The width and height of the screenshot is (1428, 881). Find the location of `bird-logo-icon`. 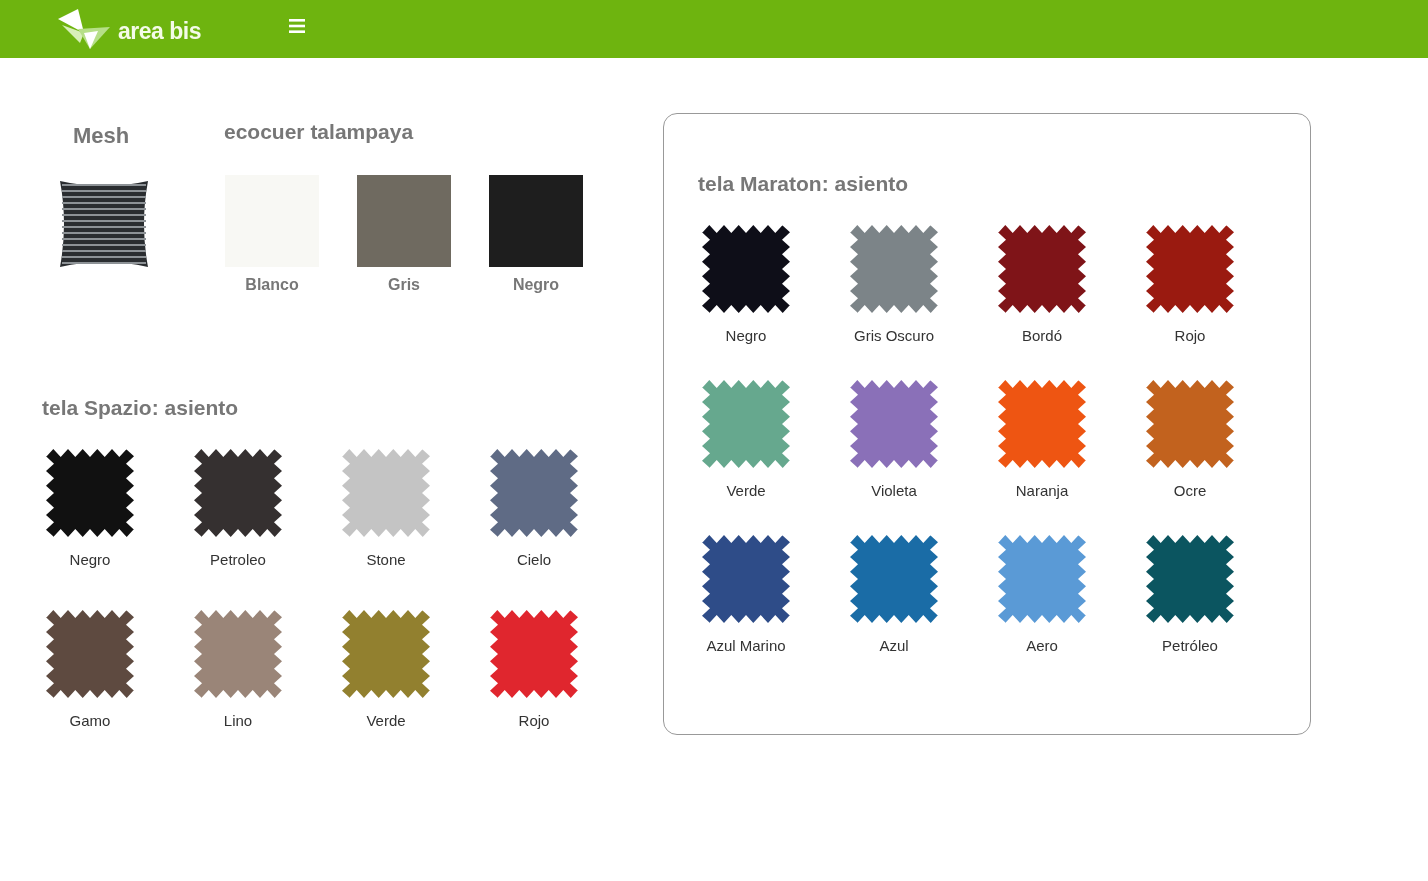

bird-logo-icon is located at coordinates (84, 29).